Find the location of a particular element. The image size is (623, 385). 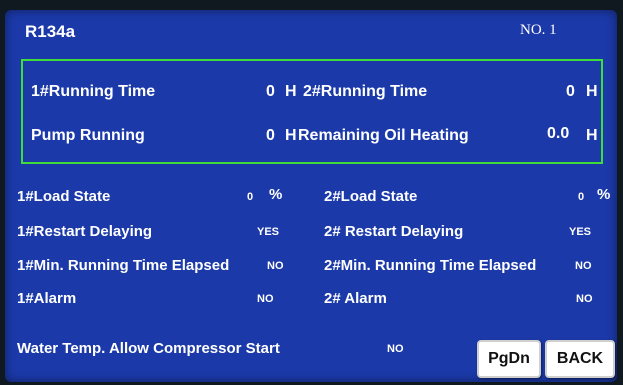

pump-running-unit: H is located at coordinates (291, 135).